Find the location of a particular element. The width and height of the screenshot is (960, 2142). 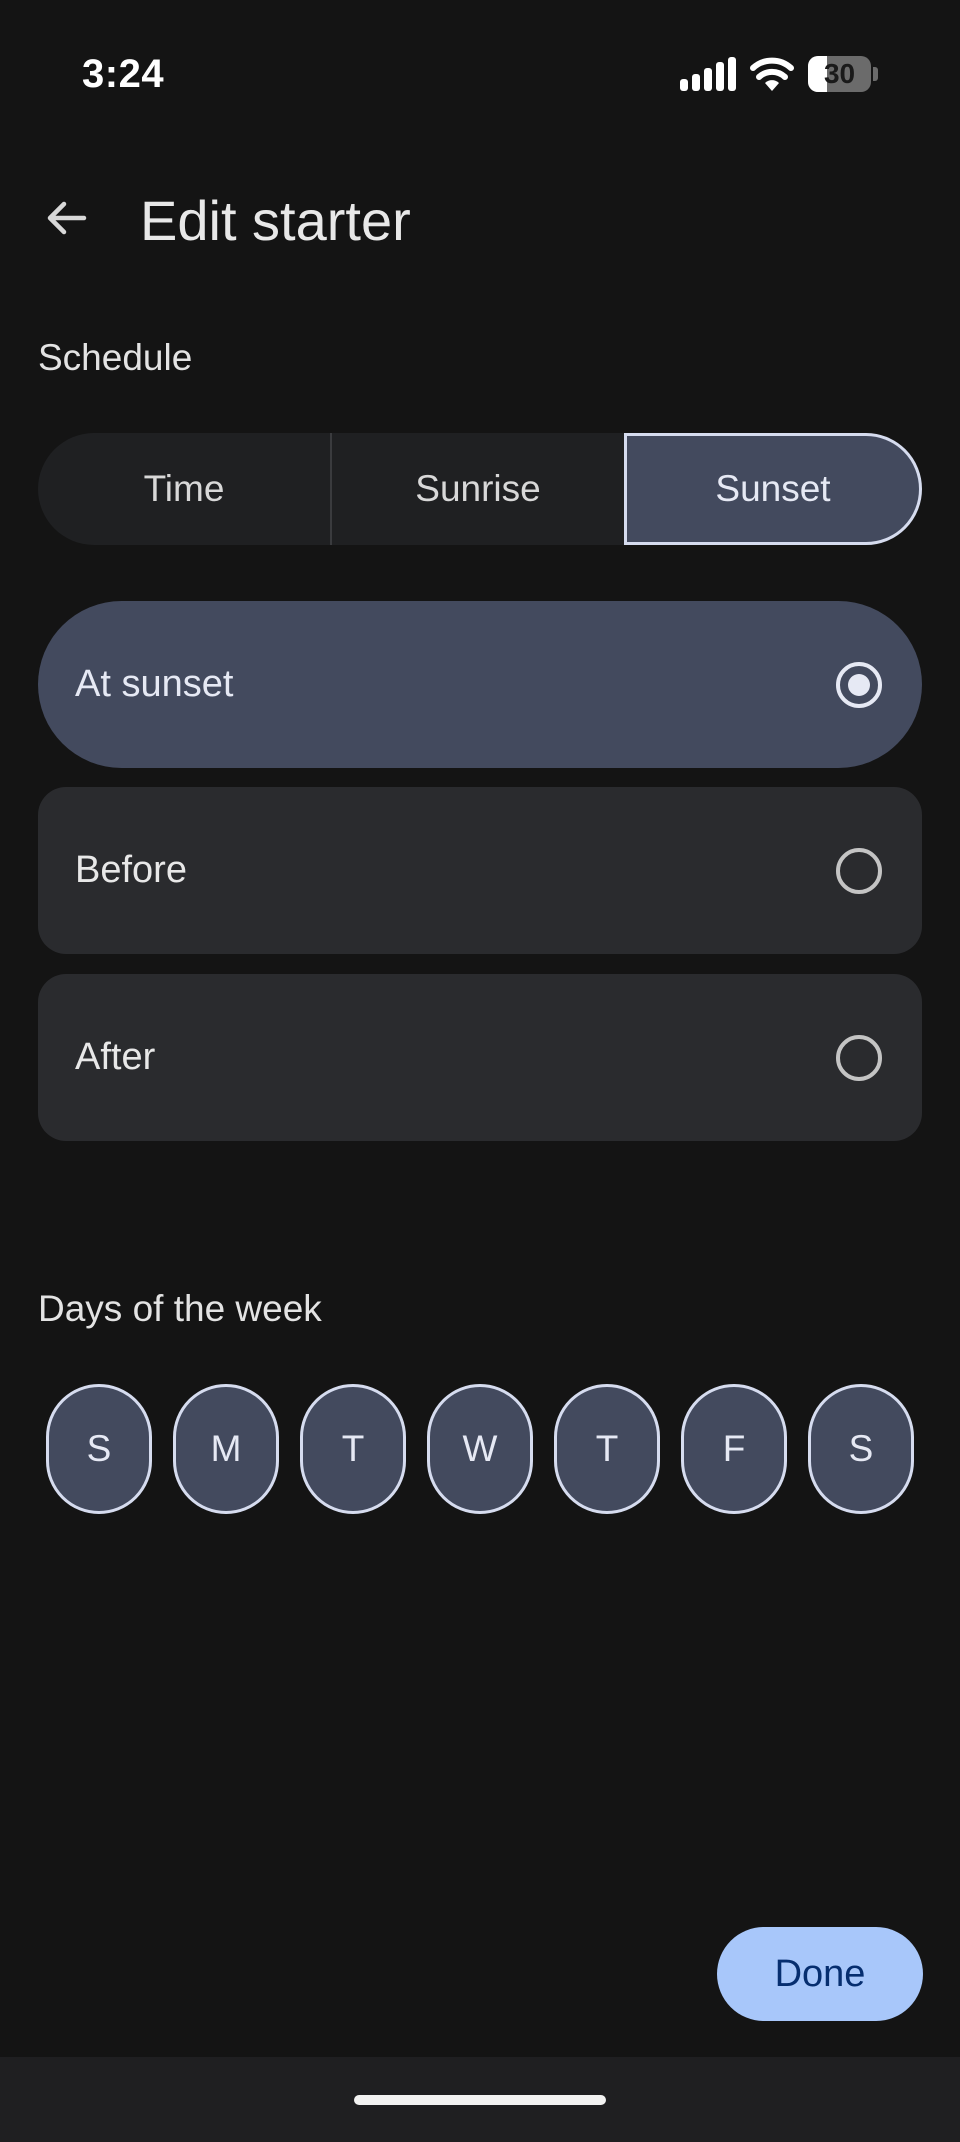

day-toggle-wednesday: W is located at coordinates (480, 1449).